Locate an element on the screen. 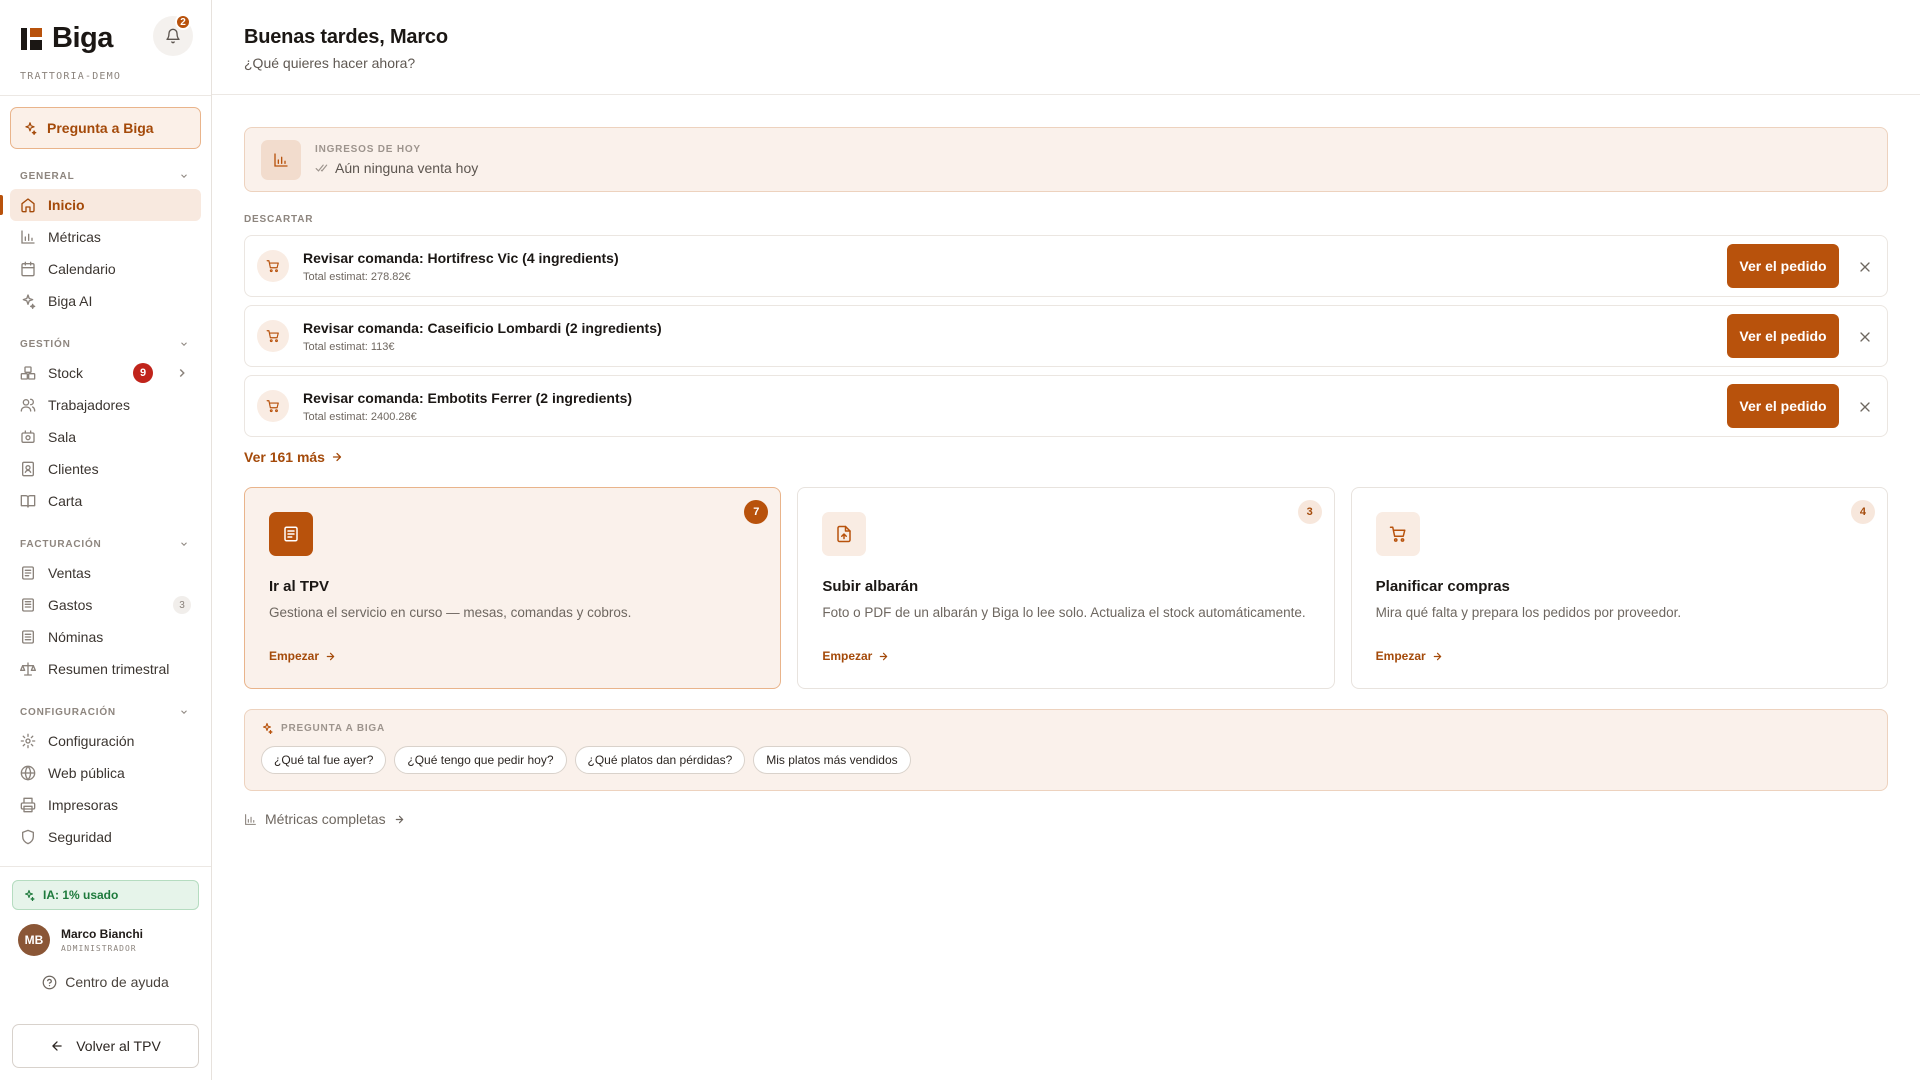  nav-group-gestion: GESTIÓN is located at coordinates (105, 344).